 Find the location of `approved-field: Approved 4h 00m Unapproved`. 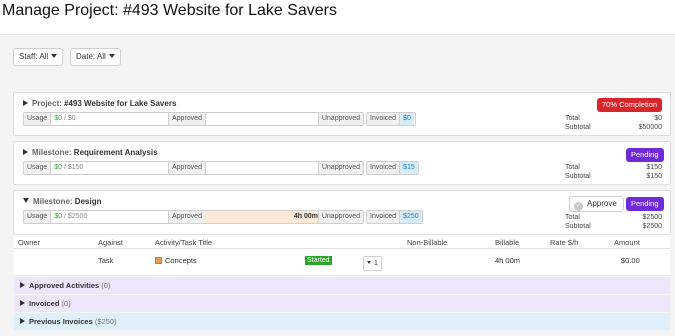

approved-field: Approved 4h 00m Unapproved is located at coordinates (266, 217).